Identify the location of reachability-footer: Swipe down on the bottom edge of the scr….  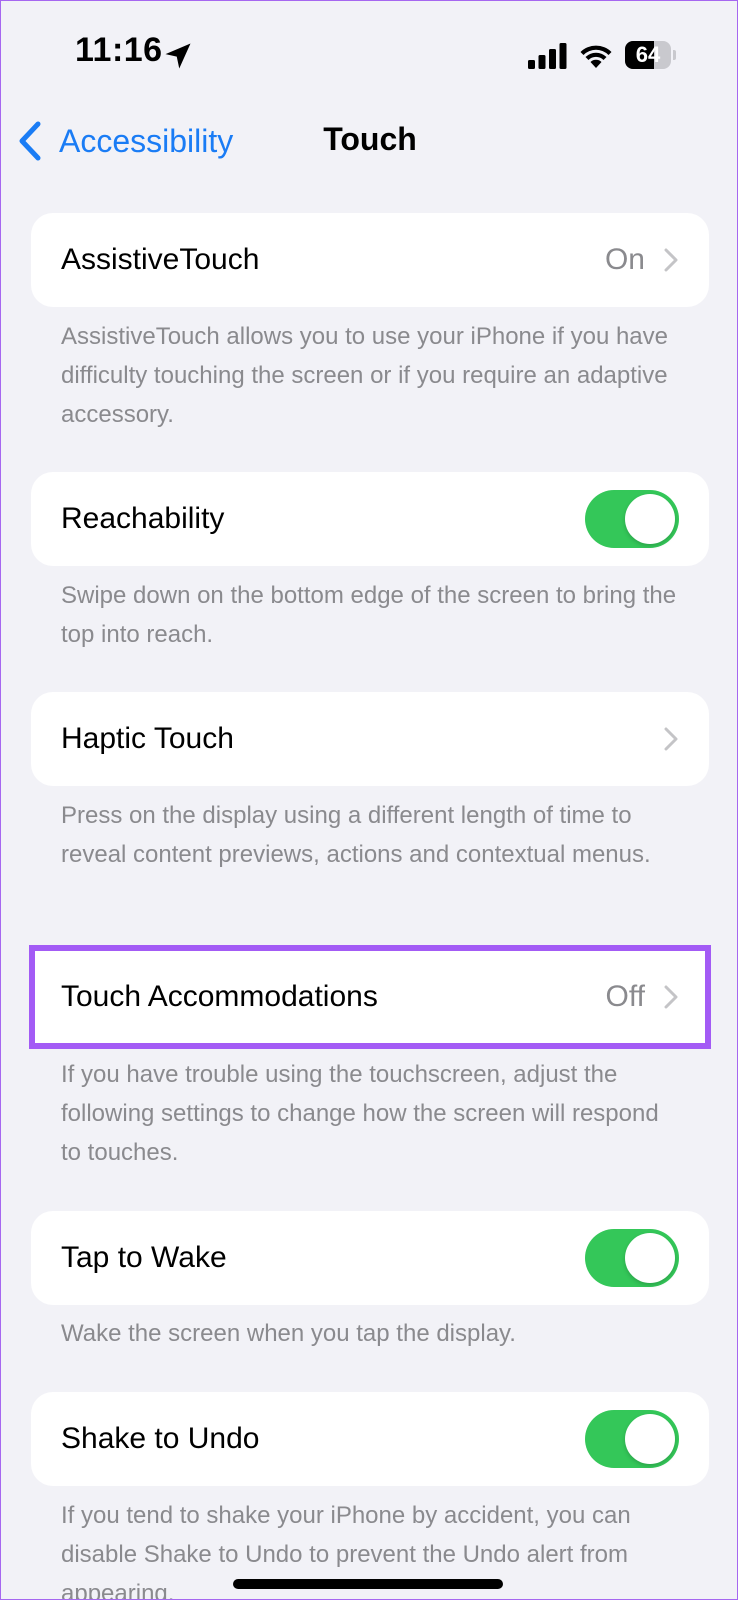
(369, 615).